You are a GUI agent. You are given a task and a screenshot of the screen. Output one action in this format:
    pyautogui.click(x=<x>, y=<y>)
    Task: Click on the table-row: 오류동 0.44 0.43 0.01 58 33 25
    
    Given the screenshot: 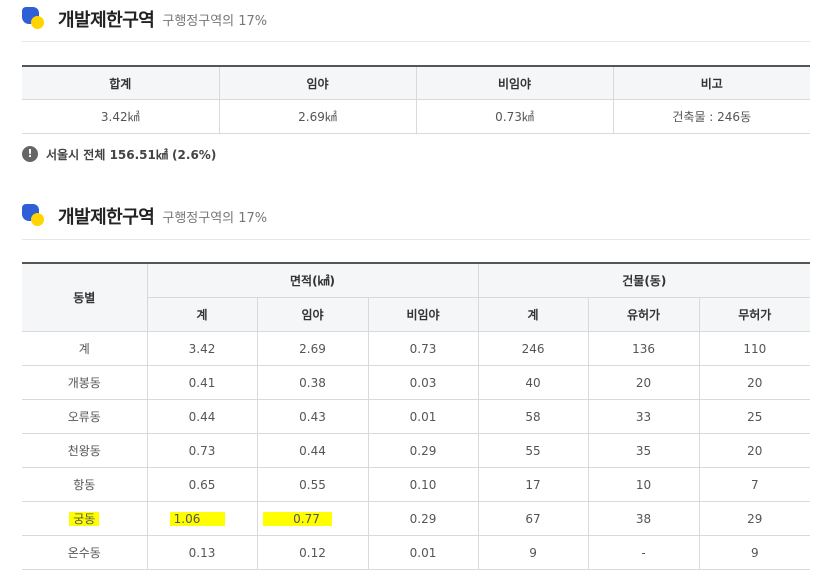 What is the action you would take?
    pyautogui.click(x=416, y=416)
    